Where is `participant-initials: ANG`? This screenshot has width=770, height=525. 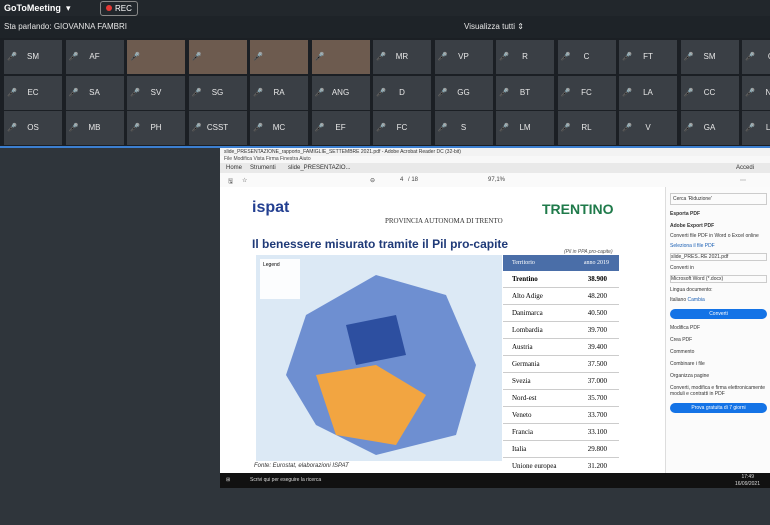
participant-initials: ANG is located at coordinates (340, 92).